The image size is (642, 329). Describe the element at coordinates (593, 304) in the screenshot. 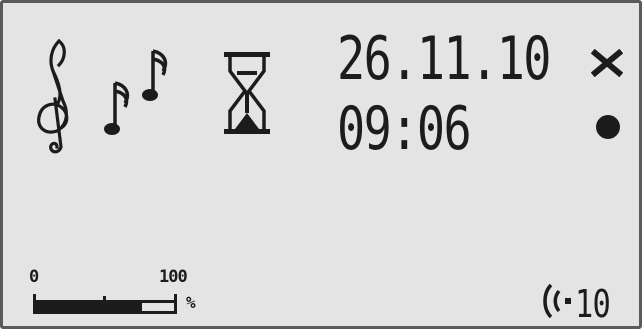

I see `signal-strength-value: 10` at that location.